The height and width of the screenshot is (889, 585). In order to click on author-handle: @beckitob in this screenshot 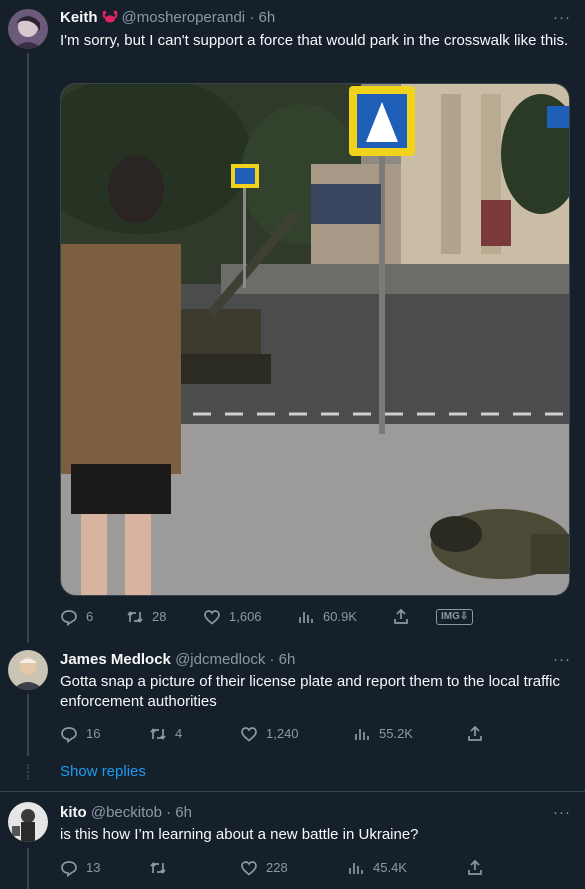, I will do `click(126, 812)`.